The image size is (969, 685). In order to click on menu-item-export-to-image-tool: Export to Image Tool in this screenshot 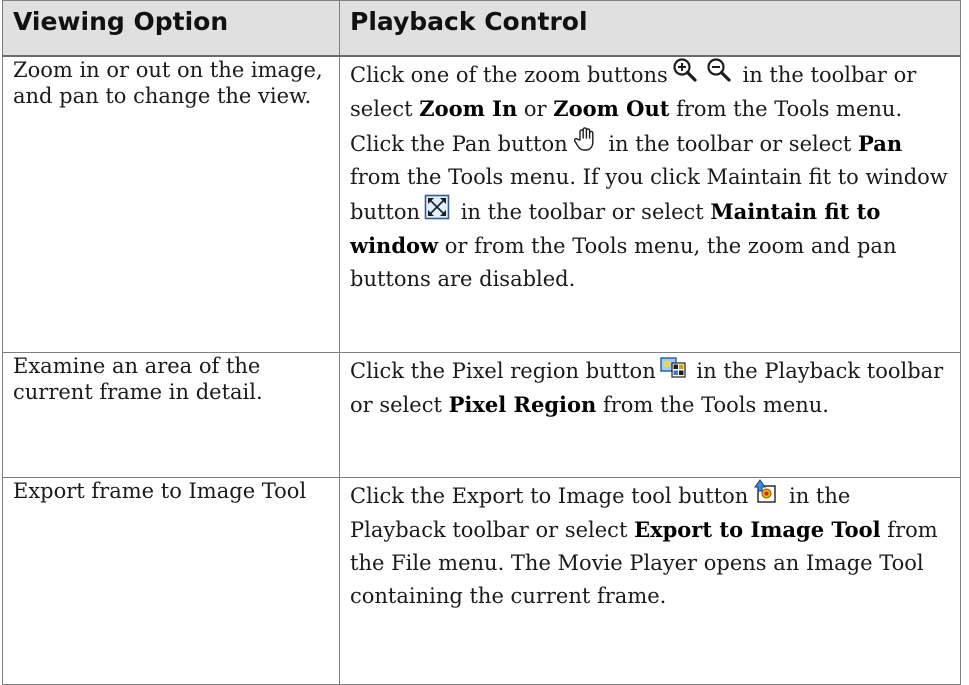, I will do `click(757, 529)`.